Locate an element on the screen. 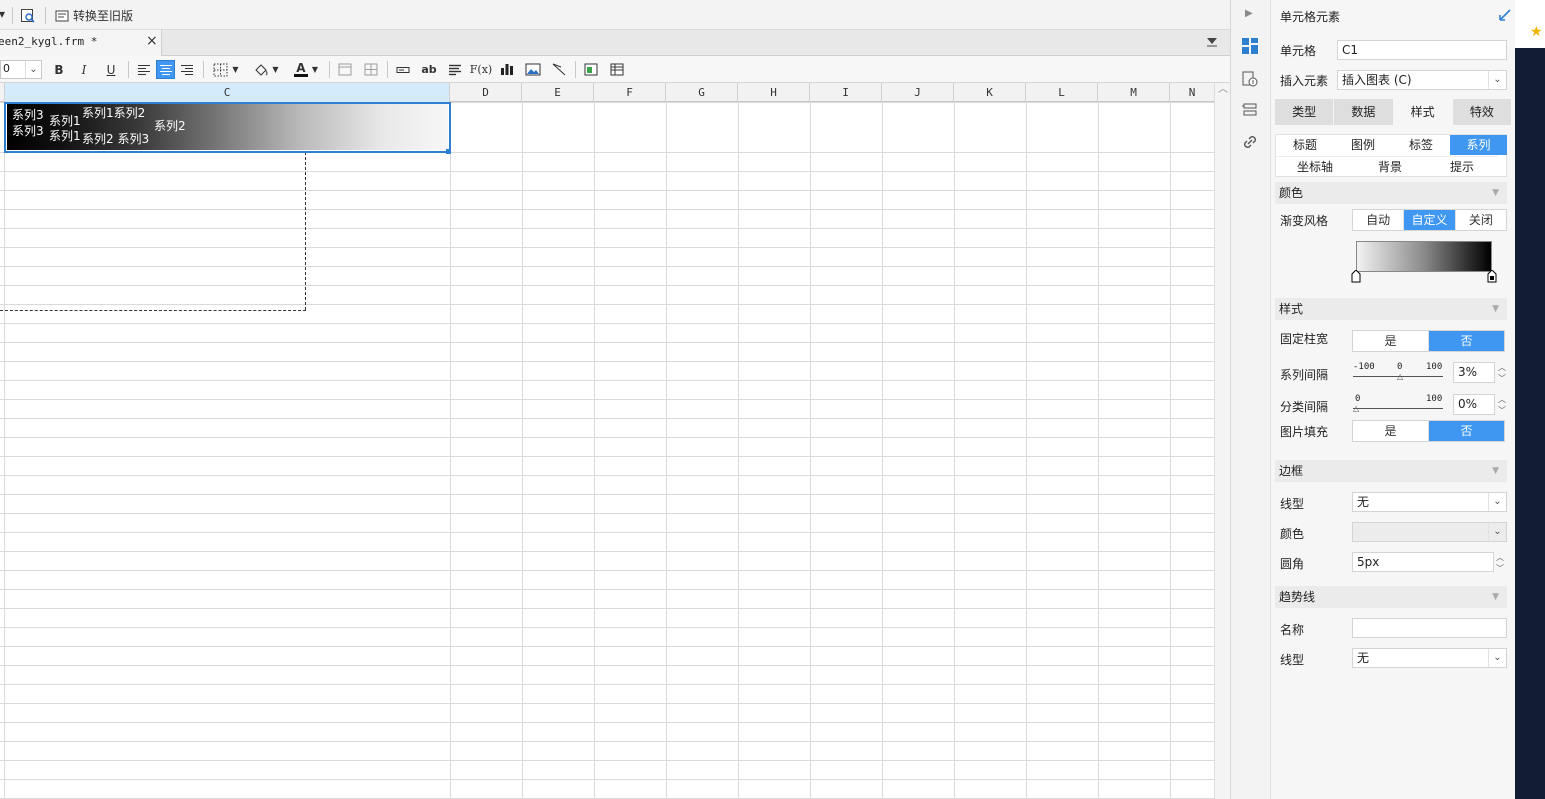  text-field-icon is located at coordinates (403, 69).